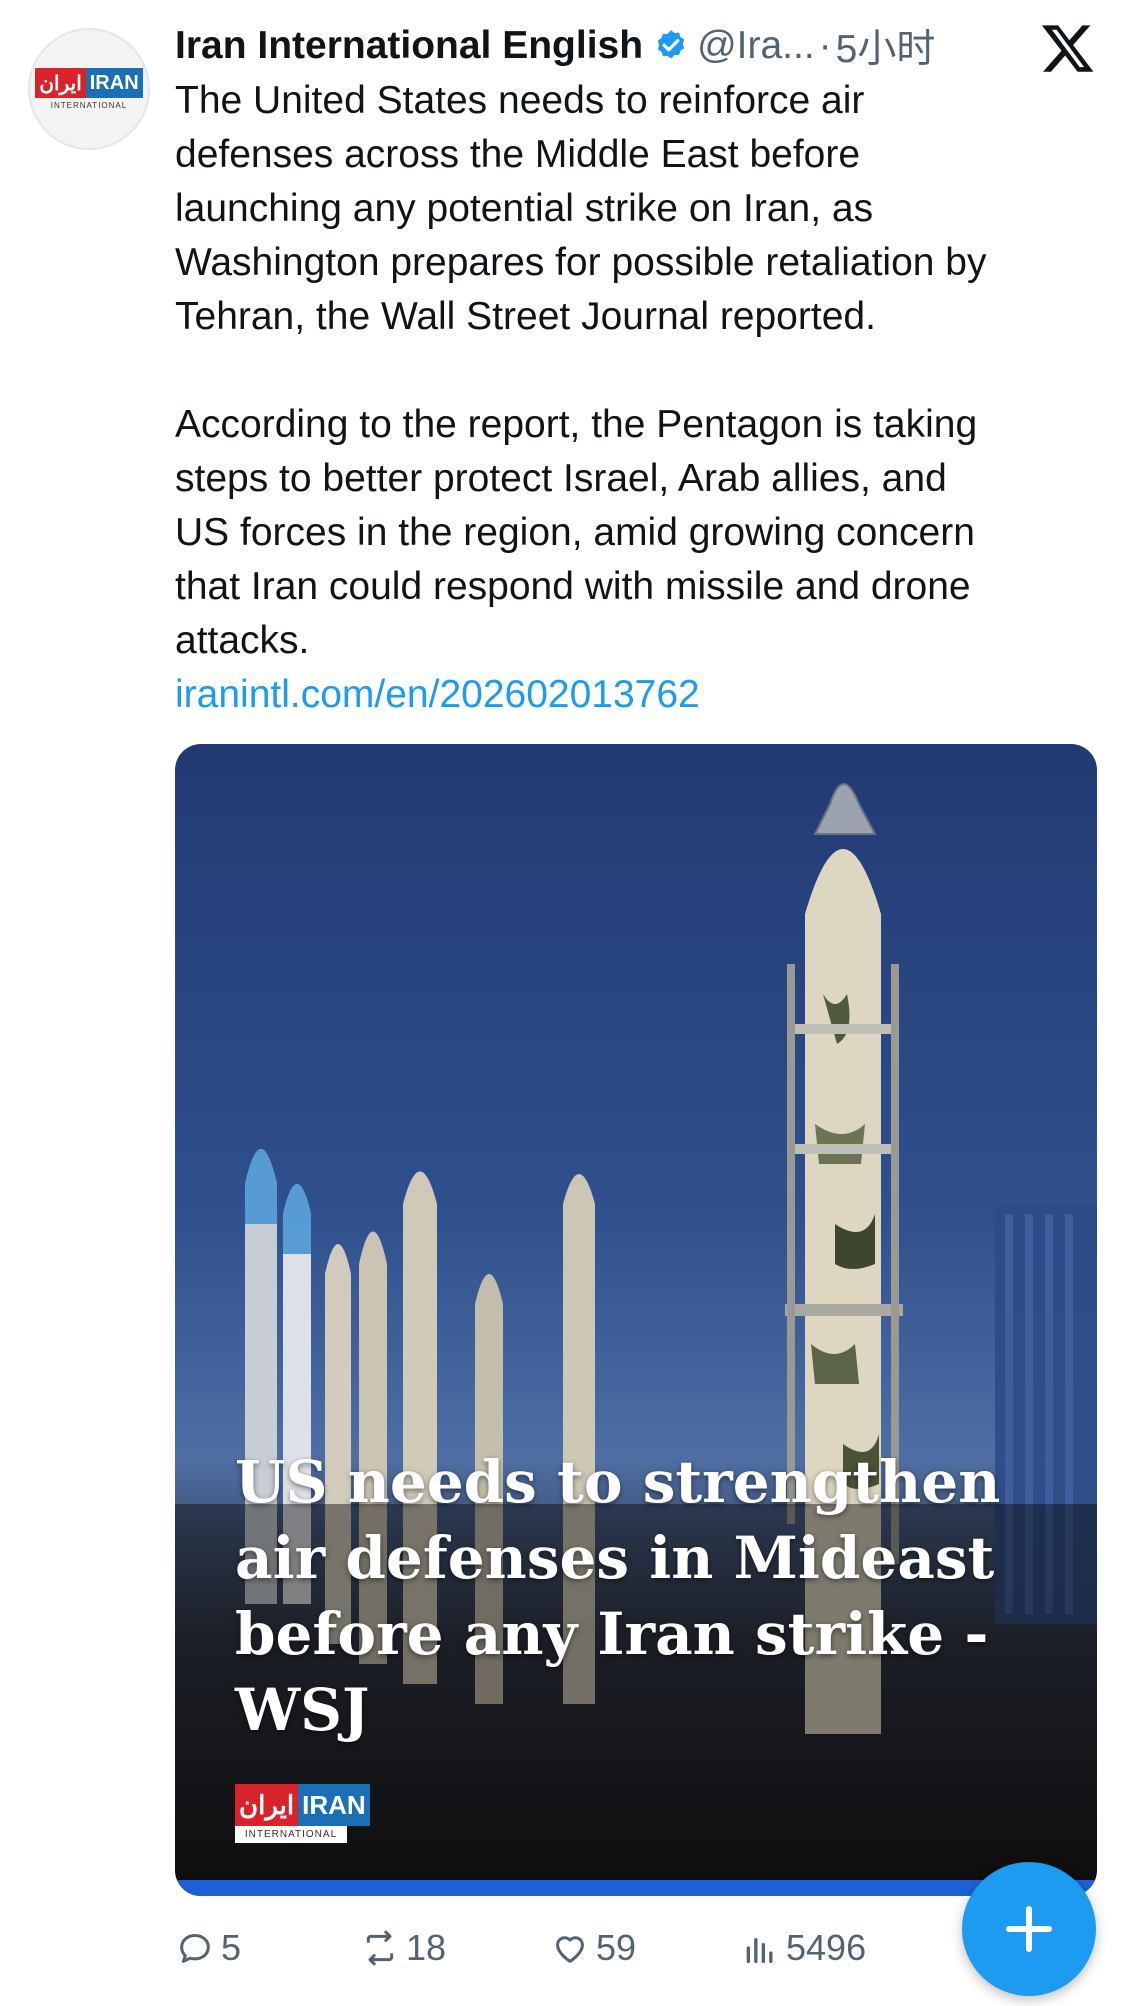  Describe the element at coordinates (409, 46) in the screenshot. I see `author-name: Iran International English` at that location.